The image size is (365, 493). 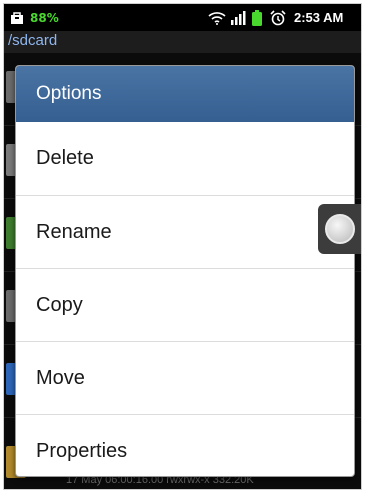 What do you see at coordinates (185, 231) in the screenshot?
I see `menu-item-rename: Rename` at bounding box center [185, 231].